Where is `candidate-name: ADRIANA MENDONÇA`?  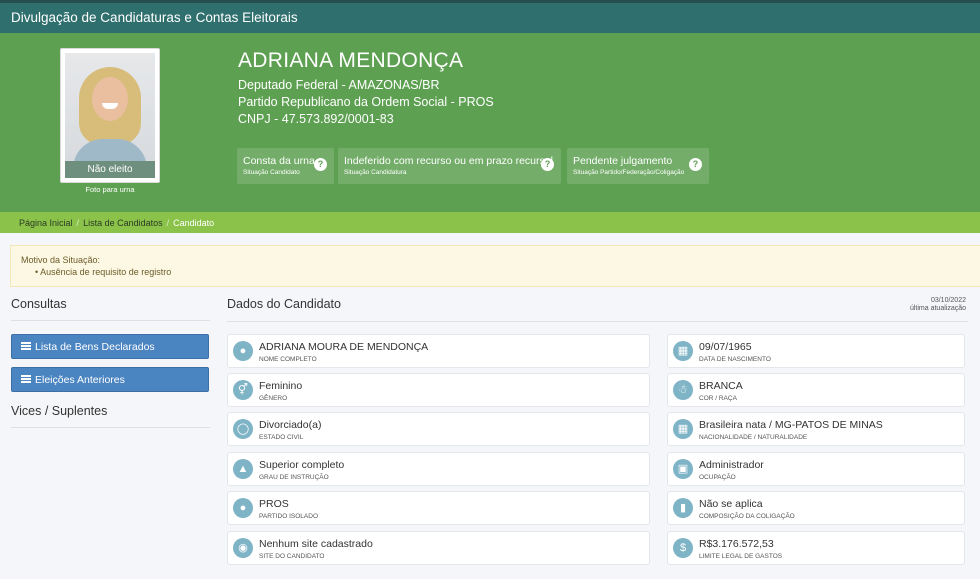
candidate-name: ADRIANA MENDONÇA is located at coordinates (351, 60).